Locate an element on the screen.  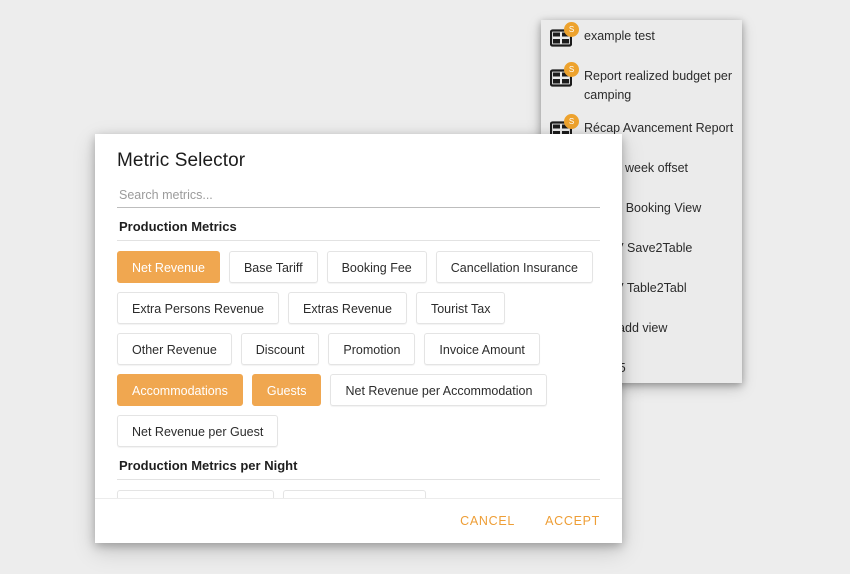
metric-chip: Accommodations is located at coordinates (180, 390).